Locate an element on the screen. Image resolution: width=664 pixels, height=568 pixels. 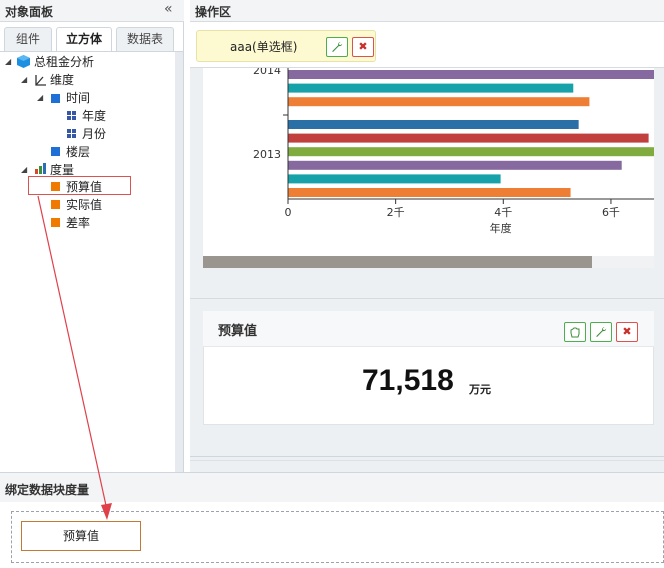
operation-area-header is located at coordinates (427, 11).